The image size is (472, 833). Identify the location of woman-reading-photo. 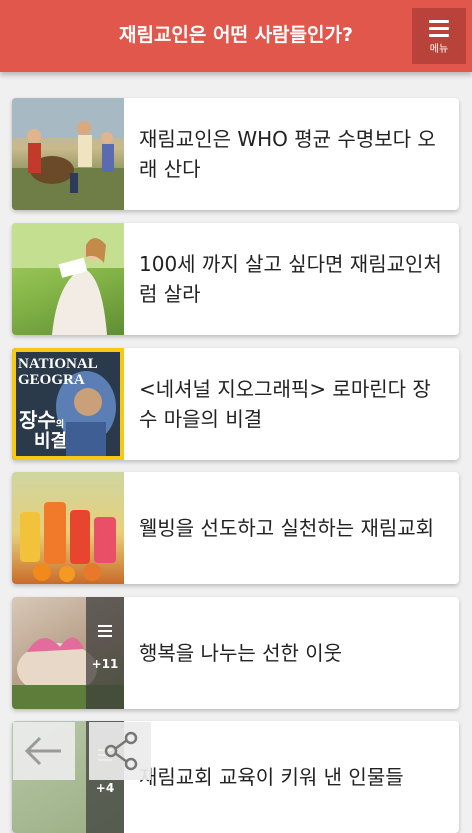
(68, 279).